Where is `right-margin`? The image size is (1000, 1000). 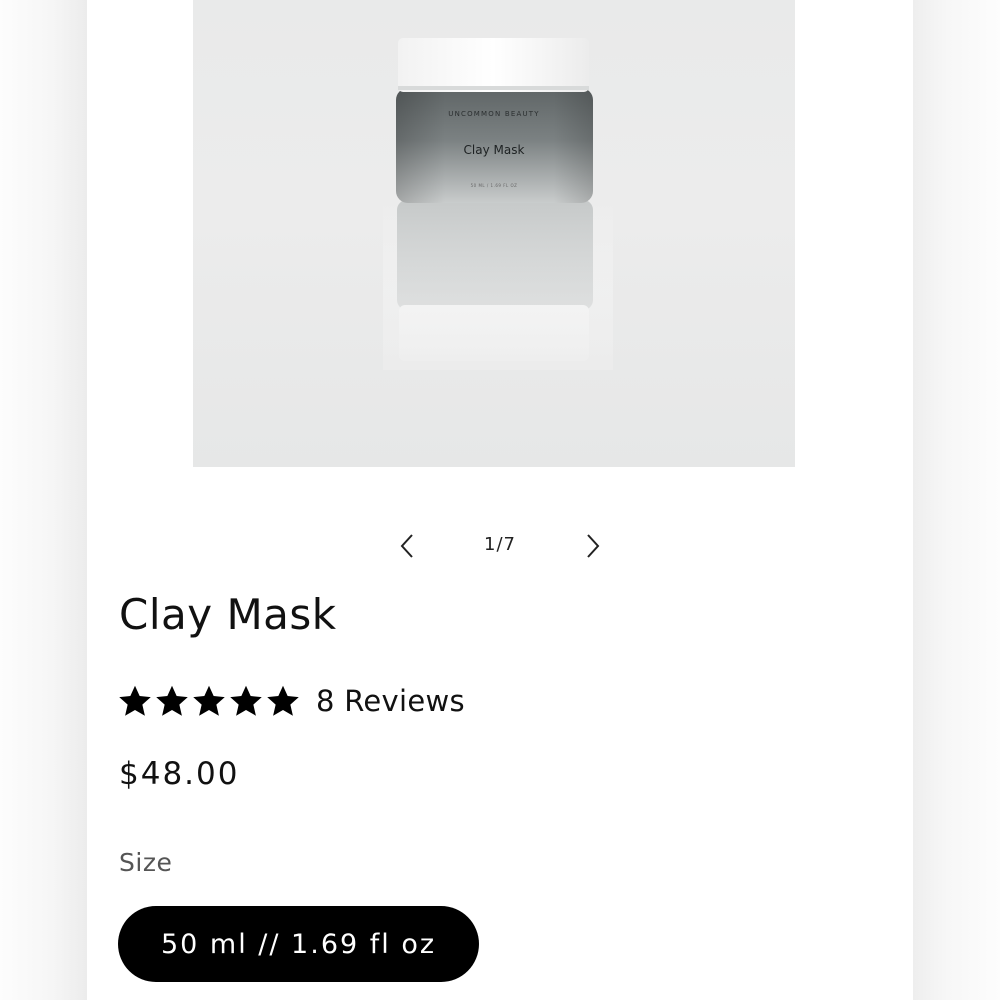
right-margin is located at coordinates (956, 500).